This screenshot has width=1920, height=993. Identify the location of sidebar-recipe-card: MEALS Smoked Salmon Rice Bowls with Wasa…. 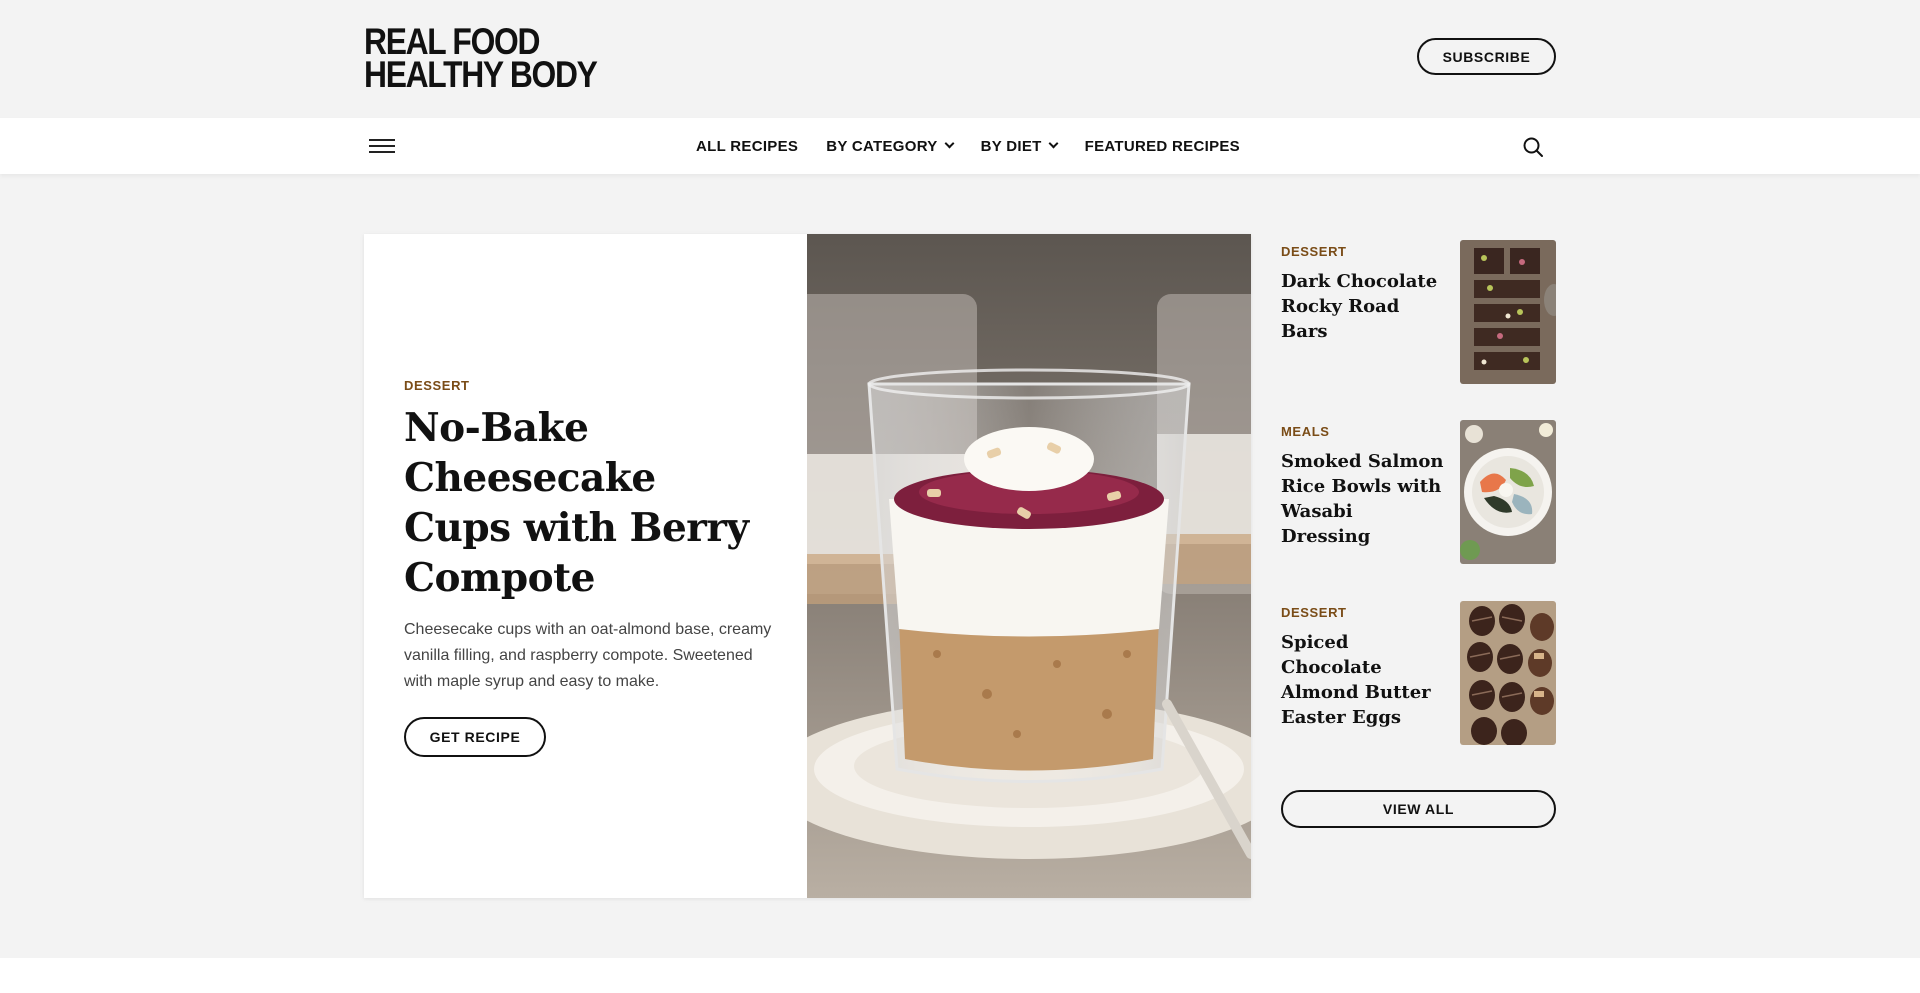
(1418, 493).